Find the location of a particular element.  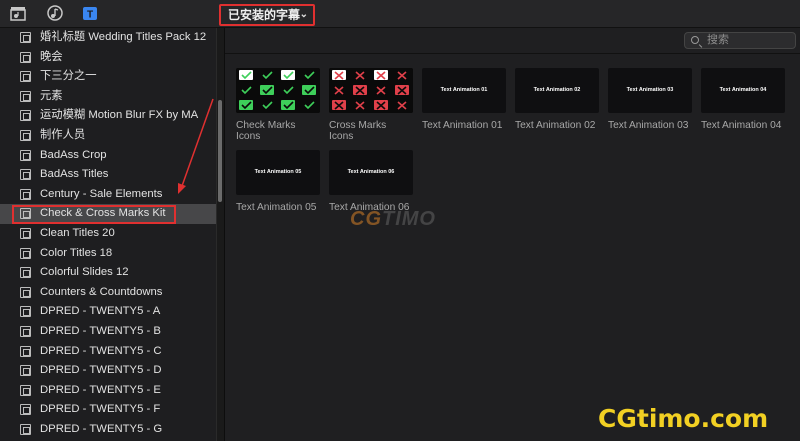

sidebar-item: 晚会 is located at coordinates (108, 58).